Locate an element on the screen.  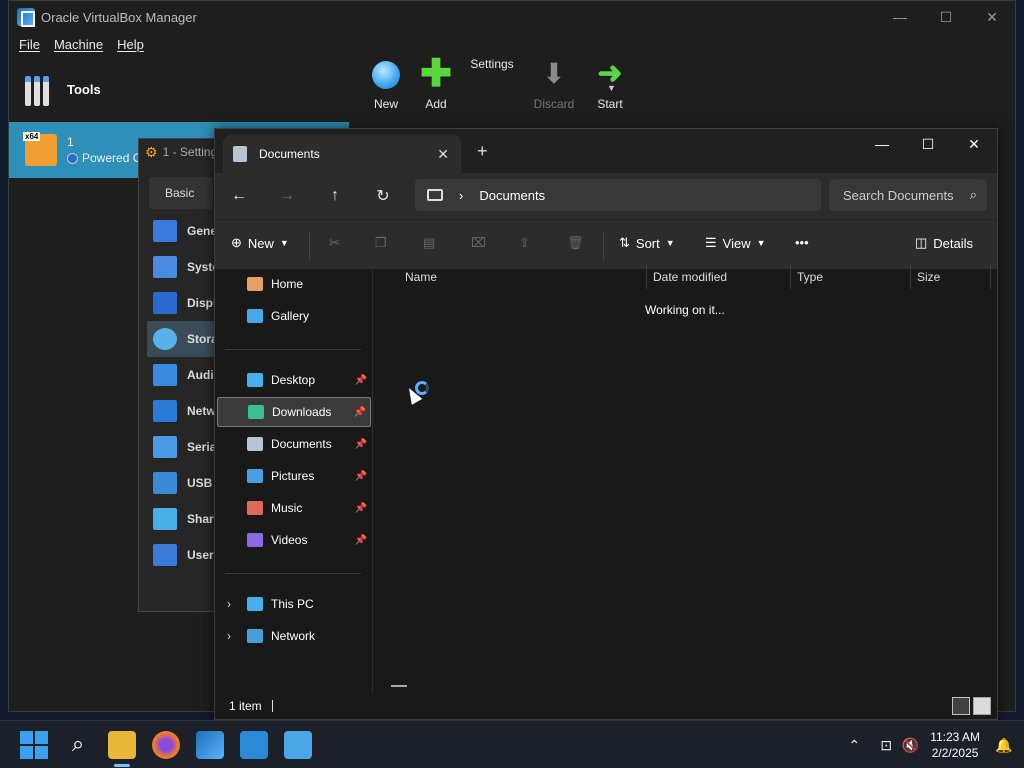
settings-item-storage: Storage is located at coordinates (182, 339).